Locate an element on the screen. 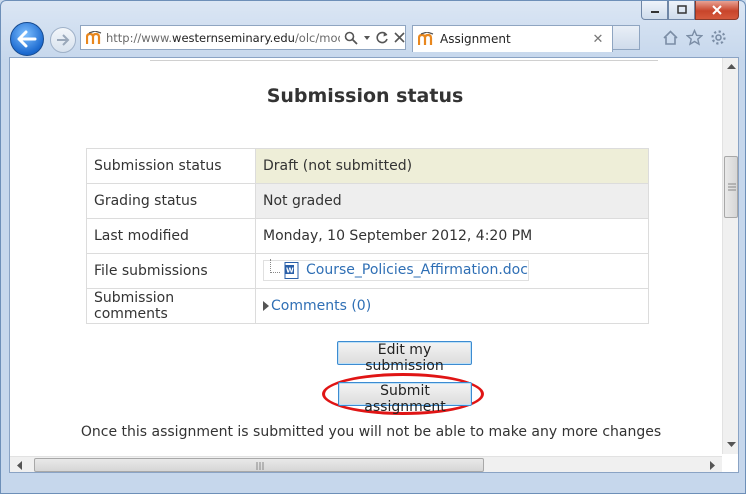 The image size is (746, 494). table-row: Grading status Not graded is located at coordinates (367, 201).